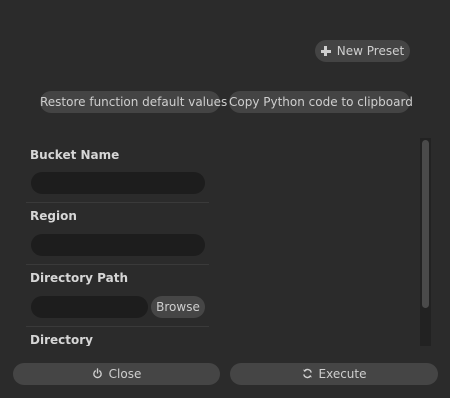 The height and width of the screenshot is (398, 450). I want to click on new-preset-label: New Preset, so click(370, 51).